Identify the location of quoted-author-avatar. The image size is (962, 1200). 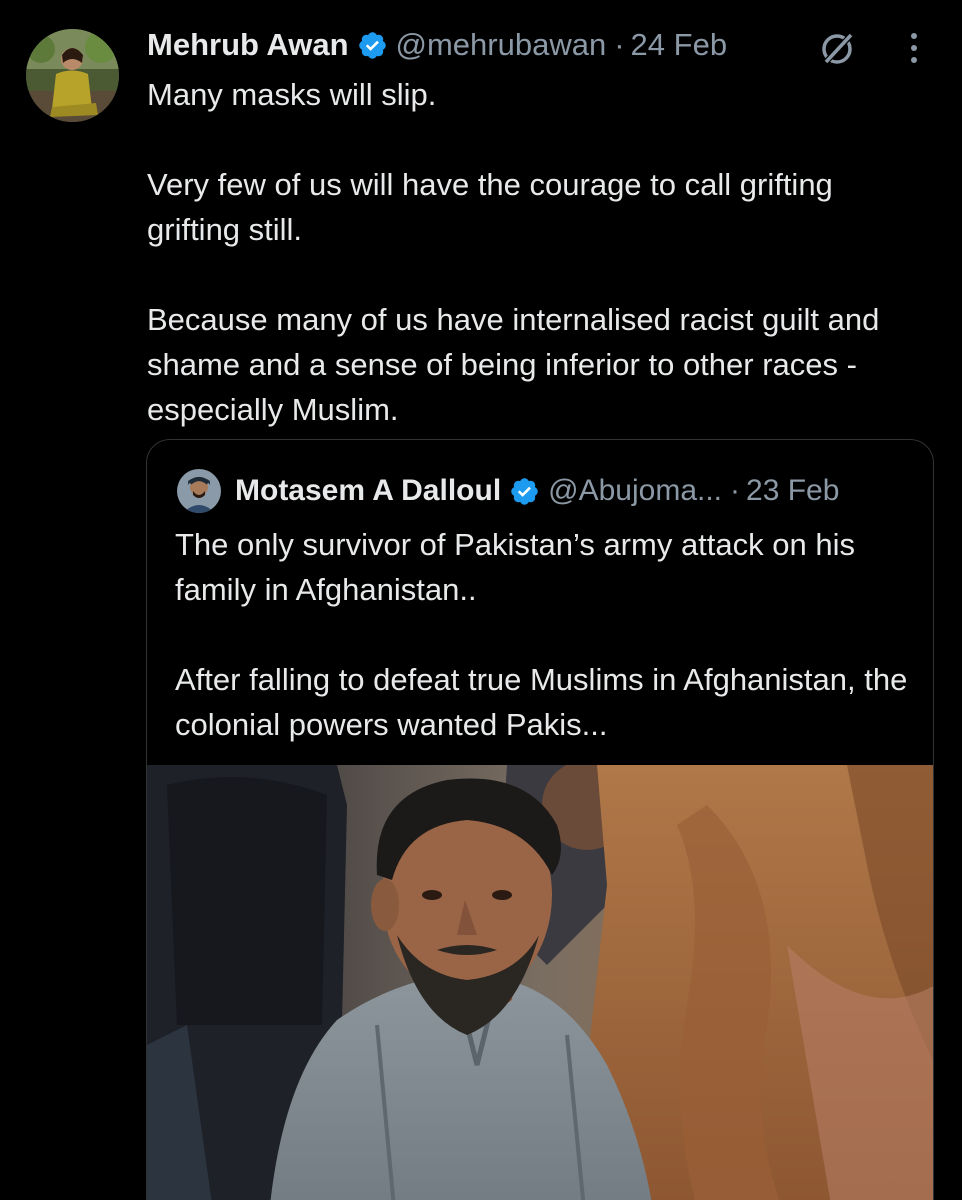
(199, 491).